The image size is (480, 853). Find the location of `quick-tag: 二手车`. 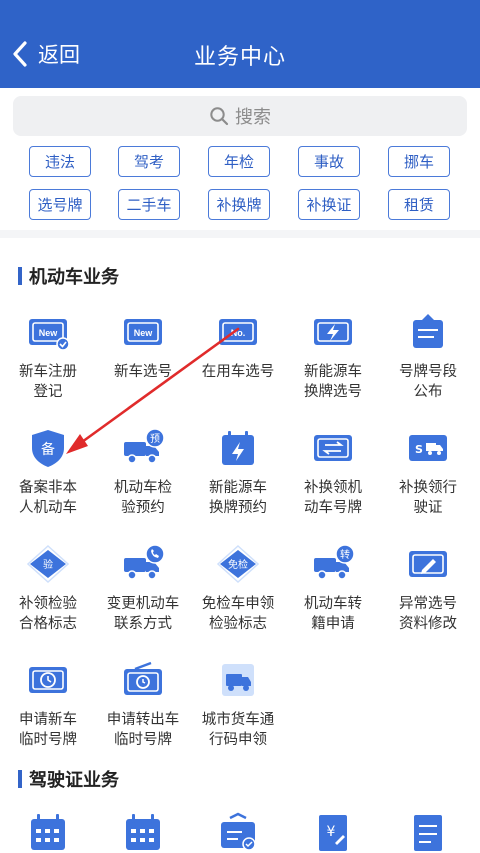

quick-tag: 二手车 is located at coordinates (149, 204).